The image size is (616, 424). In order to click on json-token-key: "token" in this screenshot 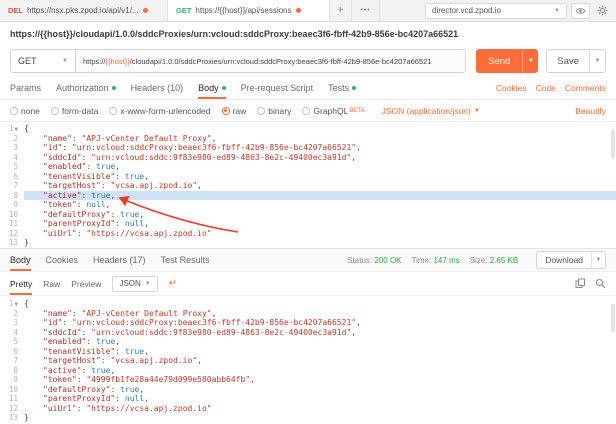, I will do `click(60, 379)`.